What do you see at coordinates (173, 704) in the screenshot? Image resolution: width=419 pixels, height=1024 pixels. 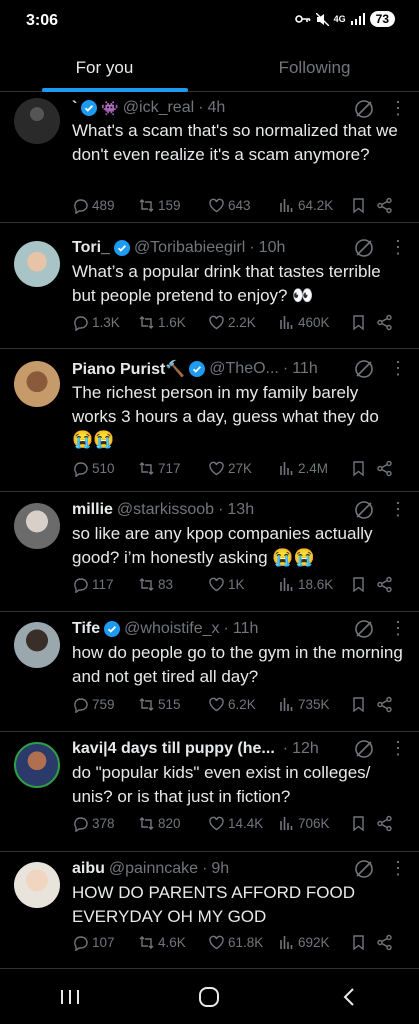 I see `repost-button: 515` at bounding box center [173, 704].